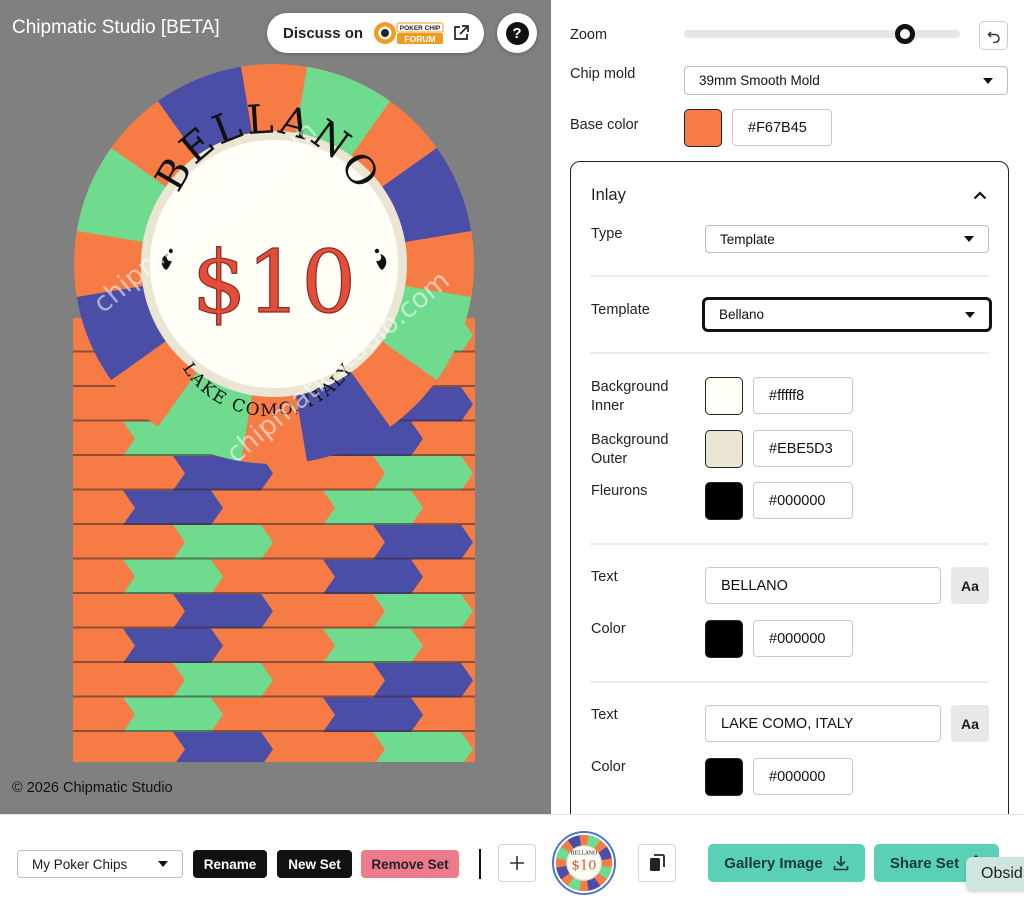  Describe the element at coordinates (461, 33) in the screenshot. I see `external-link-icon` at that location.